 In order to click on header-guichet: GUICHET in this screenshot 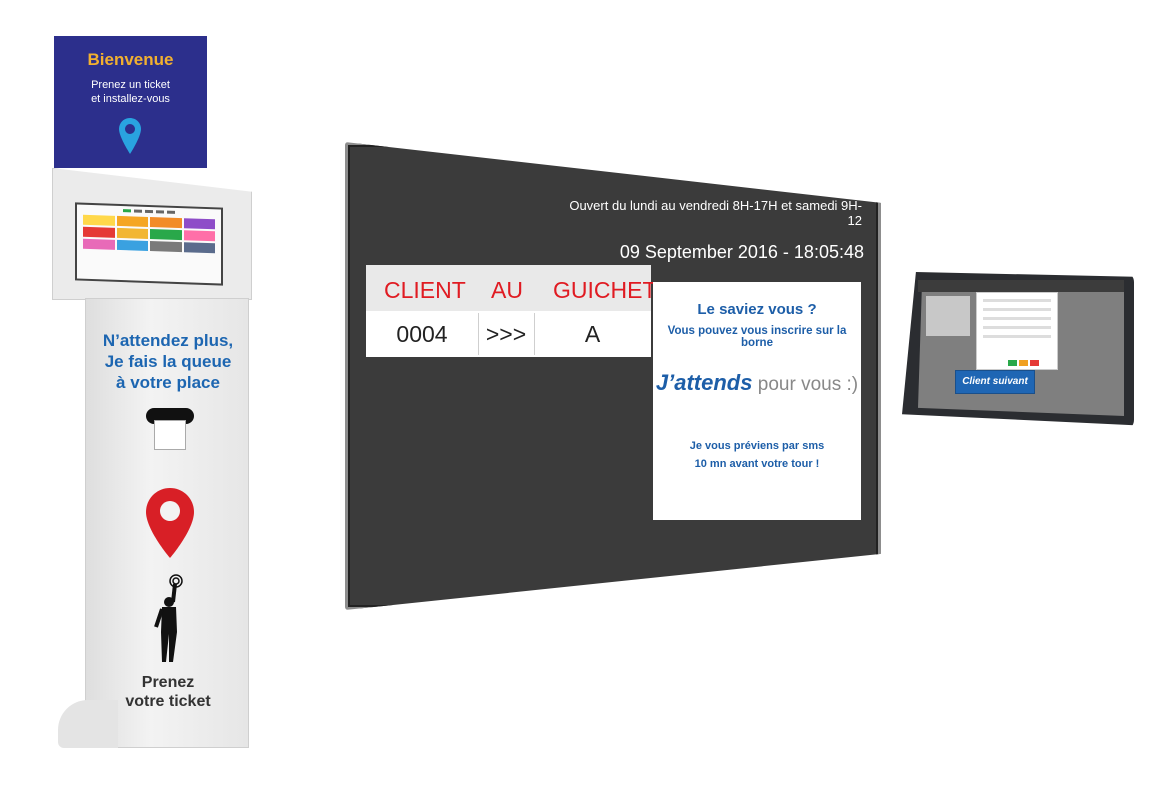, I will do `click(605, 290)`.